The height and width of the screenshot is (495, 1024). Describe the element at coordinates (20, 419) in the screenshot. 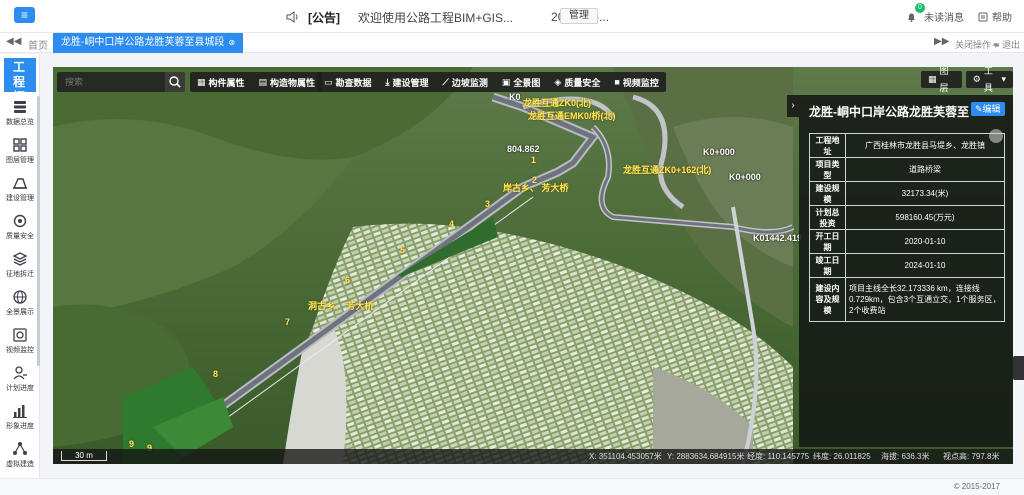

I see `sidebar-item-image-progress: 形象进度` at that location.